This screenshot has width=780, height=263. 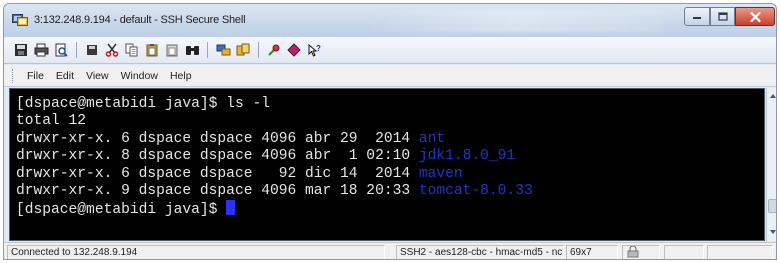 I want to click on find-icon, so click(x=192, y=50).